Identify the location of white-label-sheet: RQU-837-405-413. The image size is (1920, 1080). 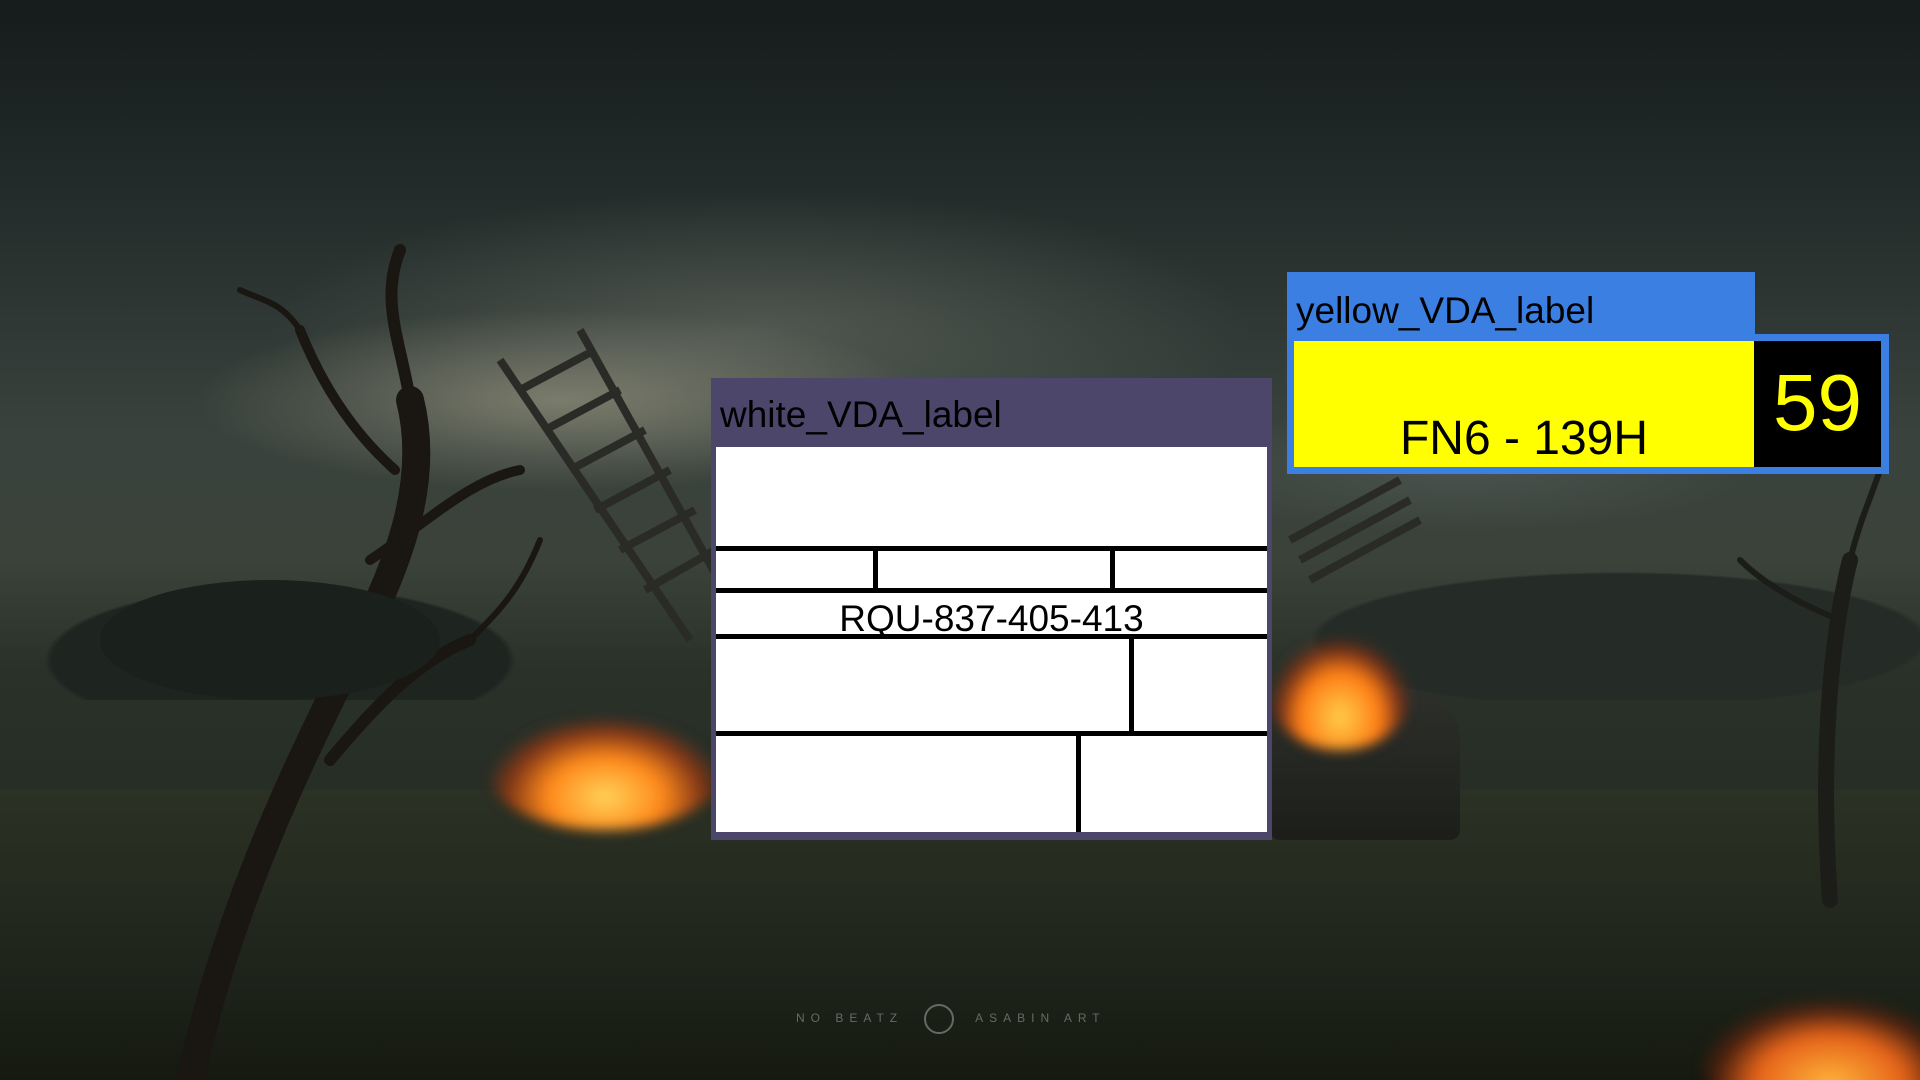
(991, 639).